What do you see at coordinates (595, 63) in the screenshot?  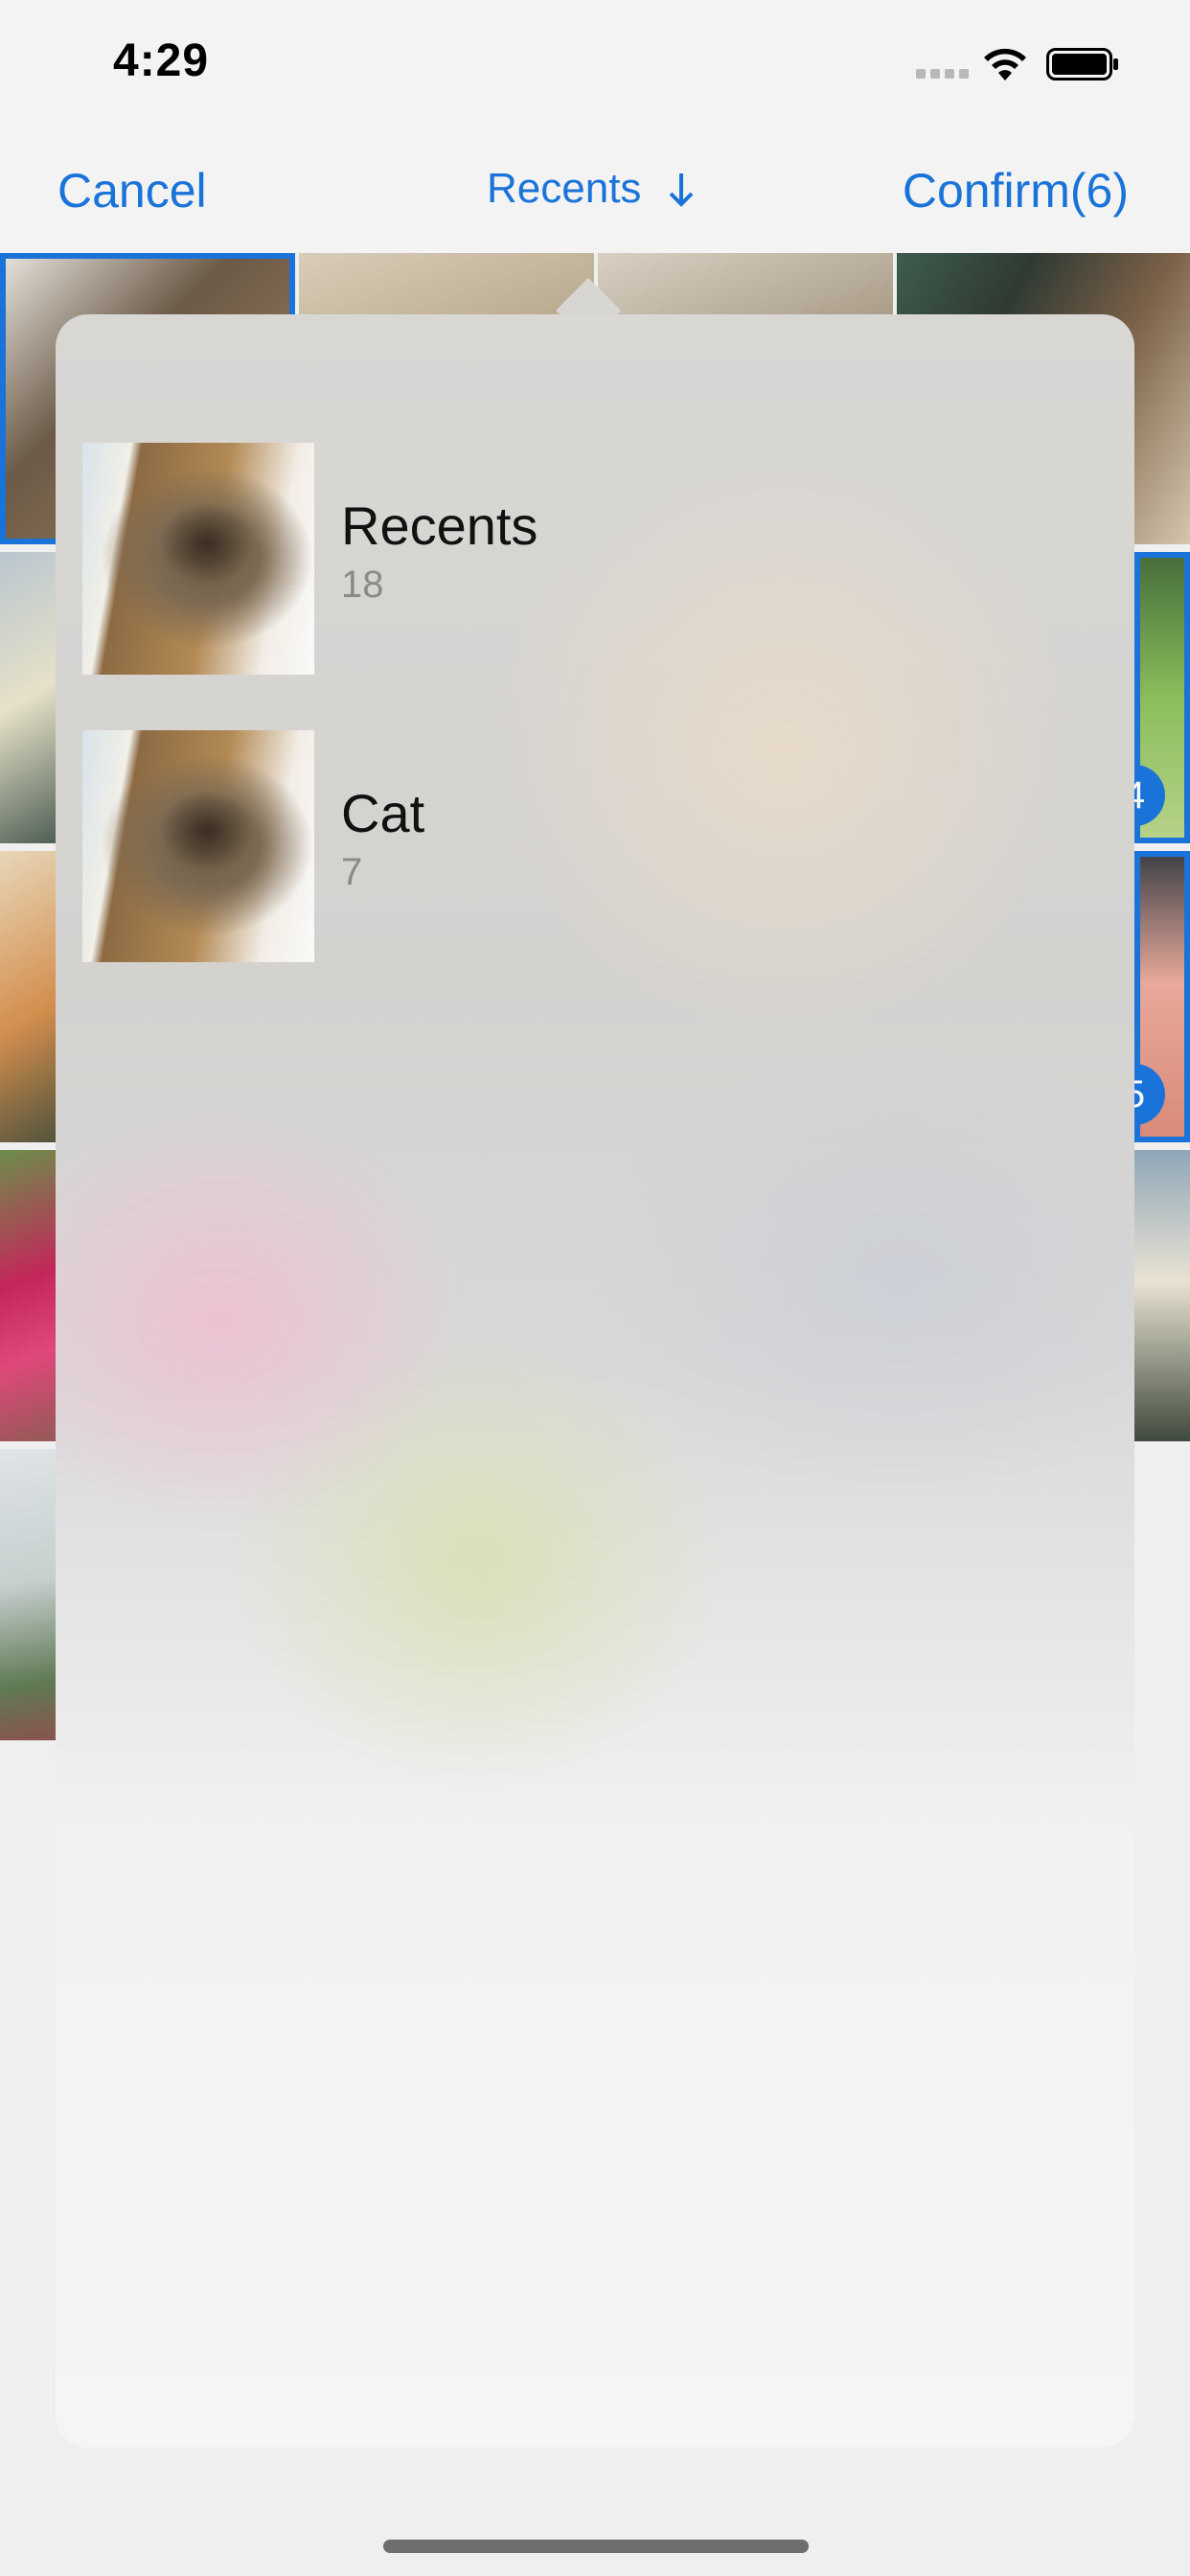 I see `status-bar: 4:29` at bounding box center [595, 63].